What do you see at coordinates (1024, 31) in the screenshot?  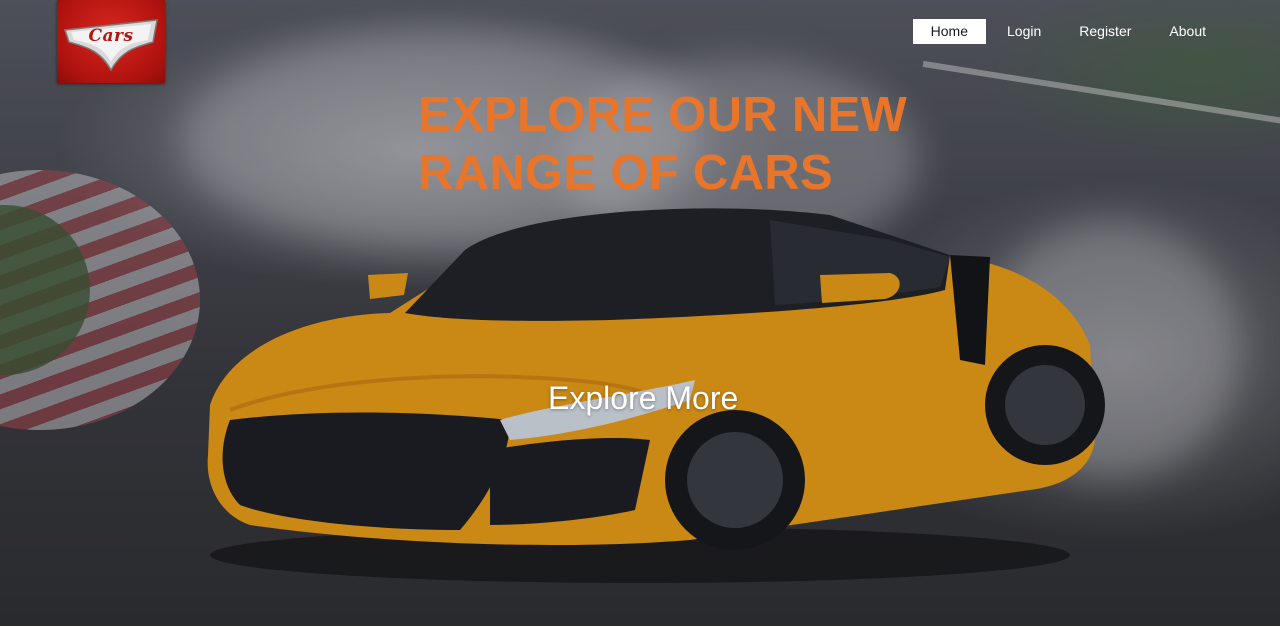 I see `nav-login: Login` at bounding box center [1024, 31].